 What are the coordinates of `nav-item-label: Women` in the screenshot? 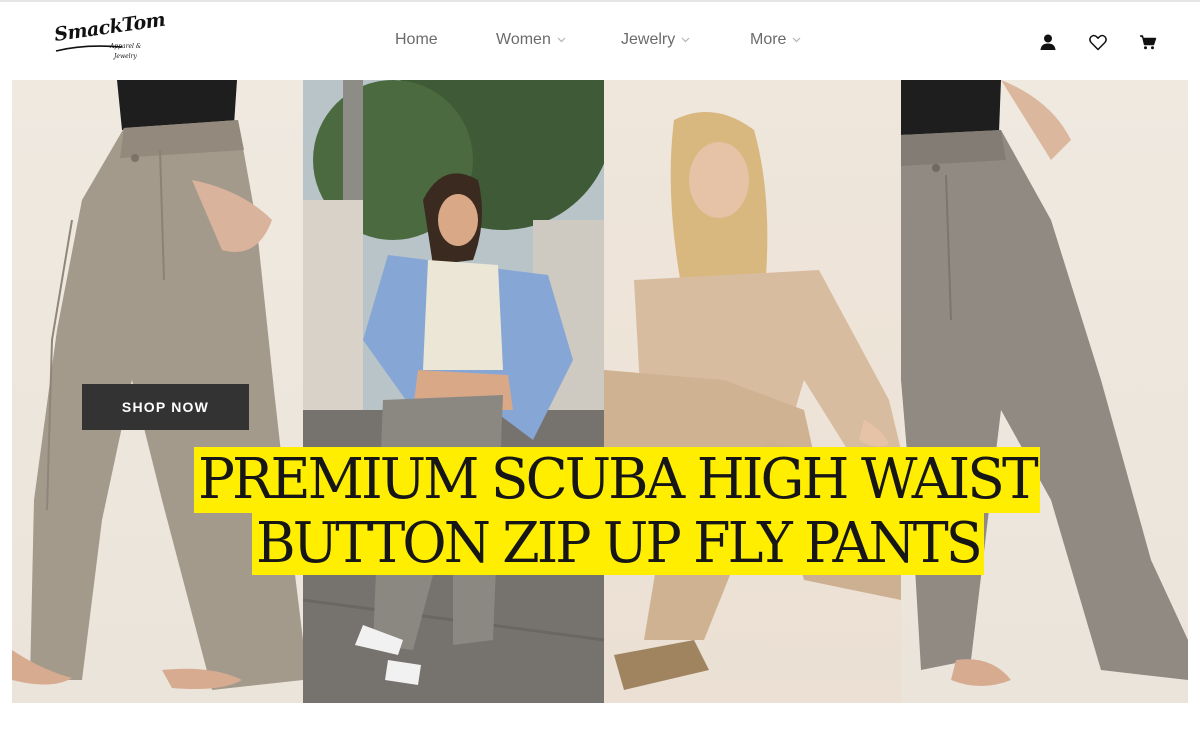 It's located at (523, 39).